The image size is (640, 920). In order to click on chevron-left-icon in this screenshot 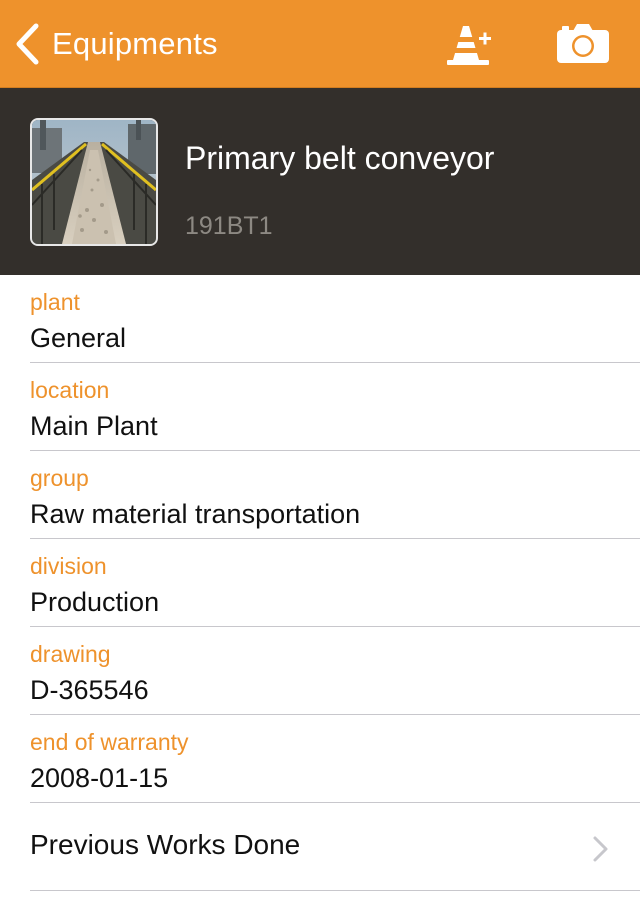, I will do `click(27, 44)`.